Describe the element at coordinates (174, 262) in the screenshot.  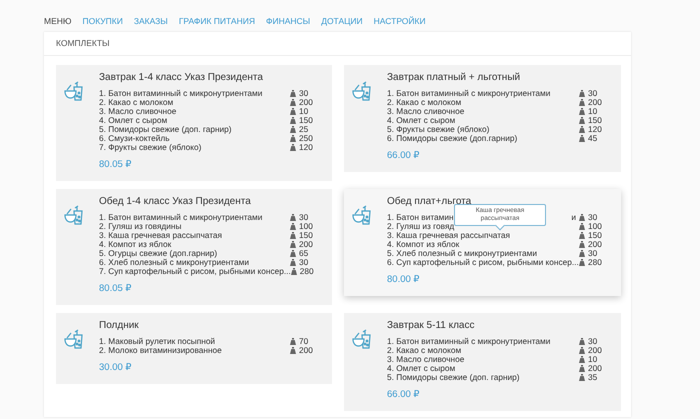
I see `dish-name: 6. Хлеб полезный с микронутриентами` at that location.